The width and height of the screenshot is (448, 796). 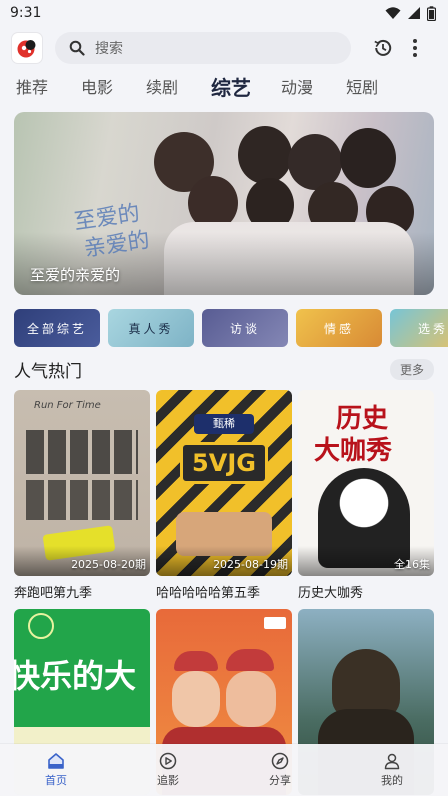 What do you see at coordinates (362, 88) in the screenshot?
I see `tab-short-drama: 短剧` at bounding box center [362, 88].